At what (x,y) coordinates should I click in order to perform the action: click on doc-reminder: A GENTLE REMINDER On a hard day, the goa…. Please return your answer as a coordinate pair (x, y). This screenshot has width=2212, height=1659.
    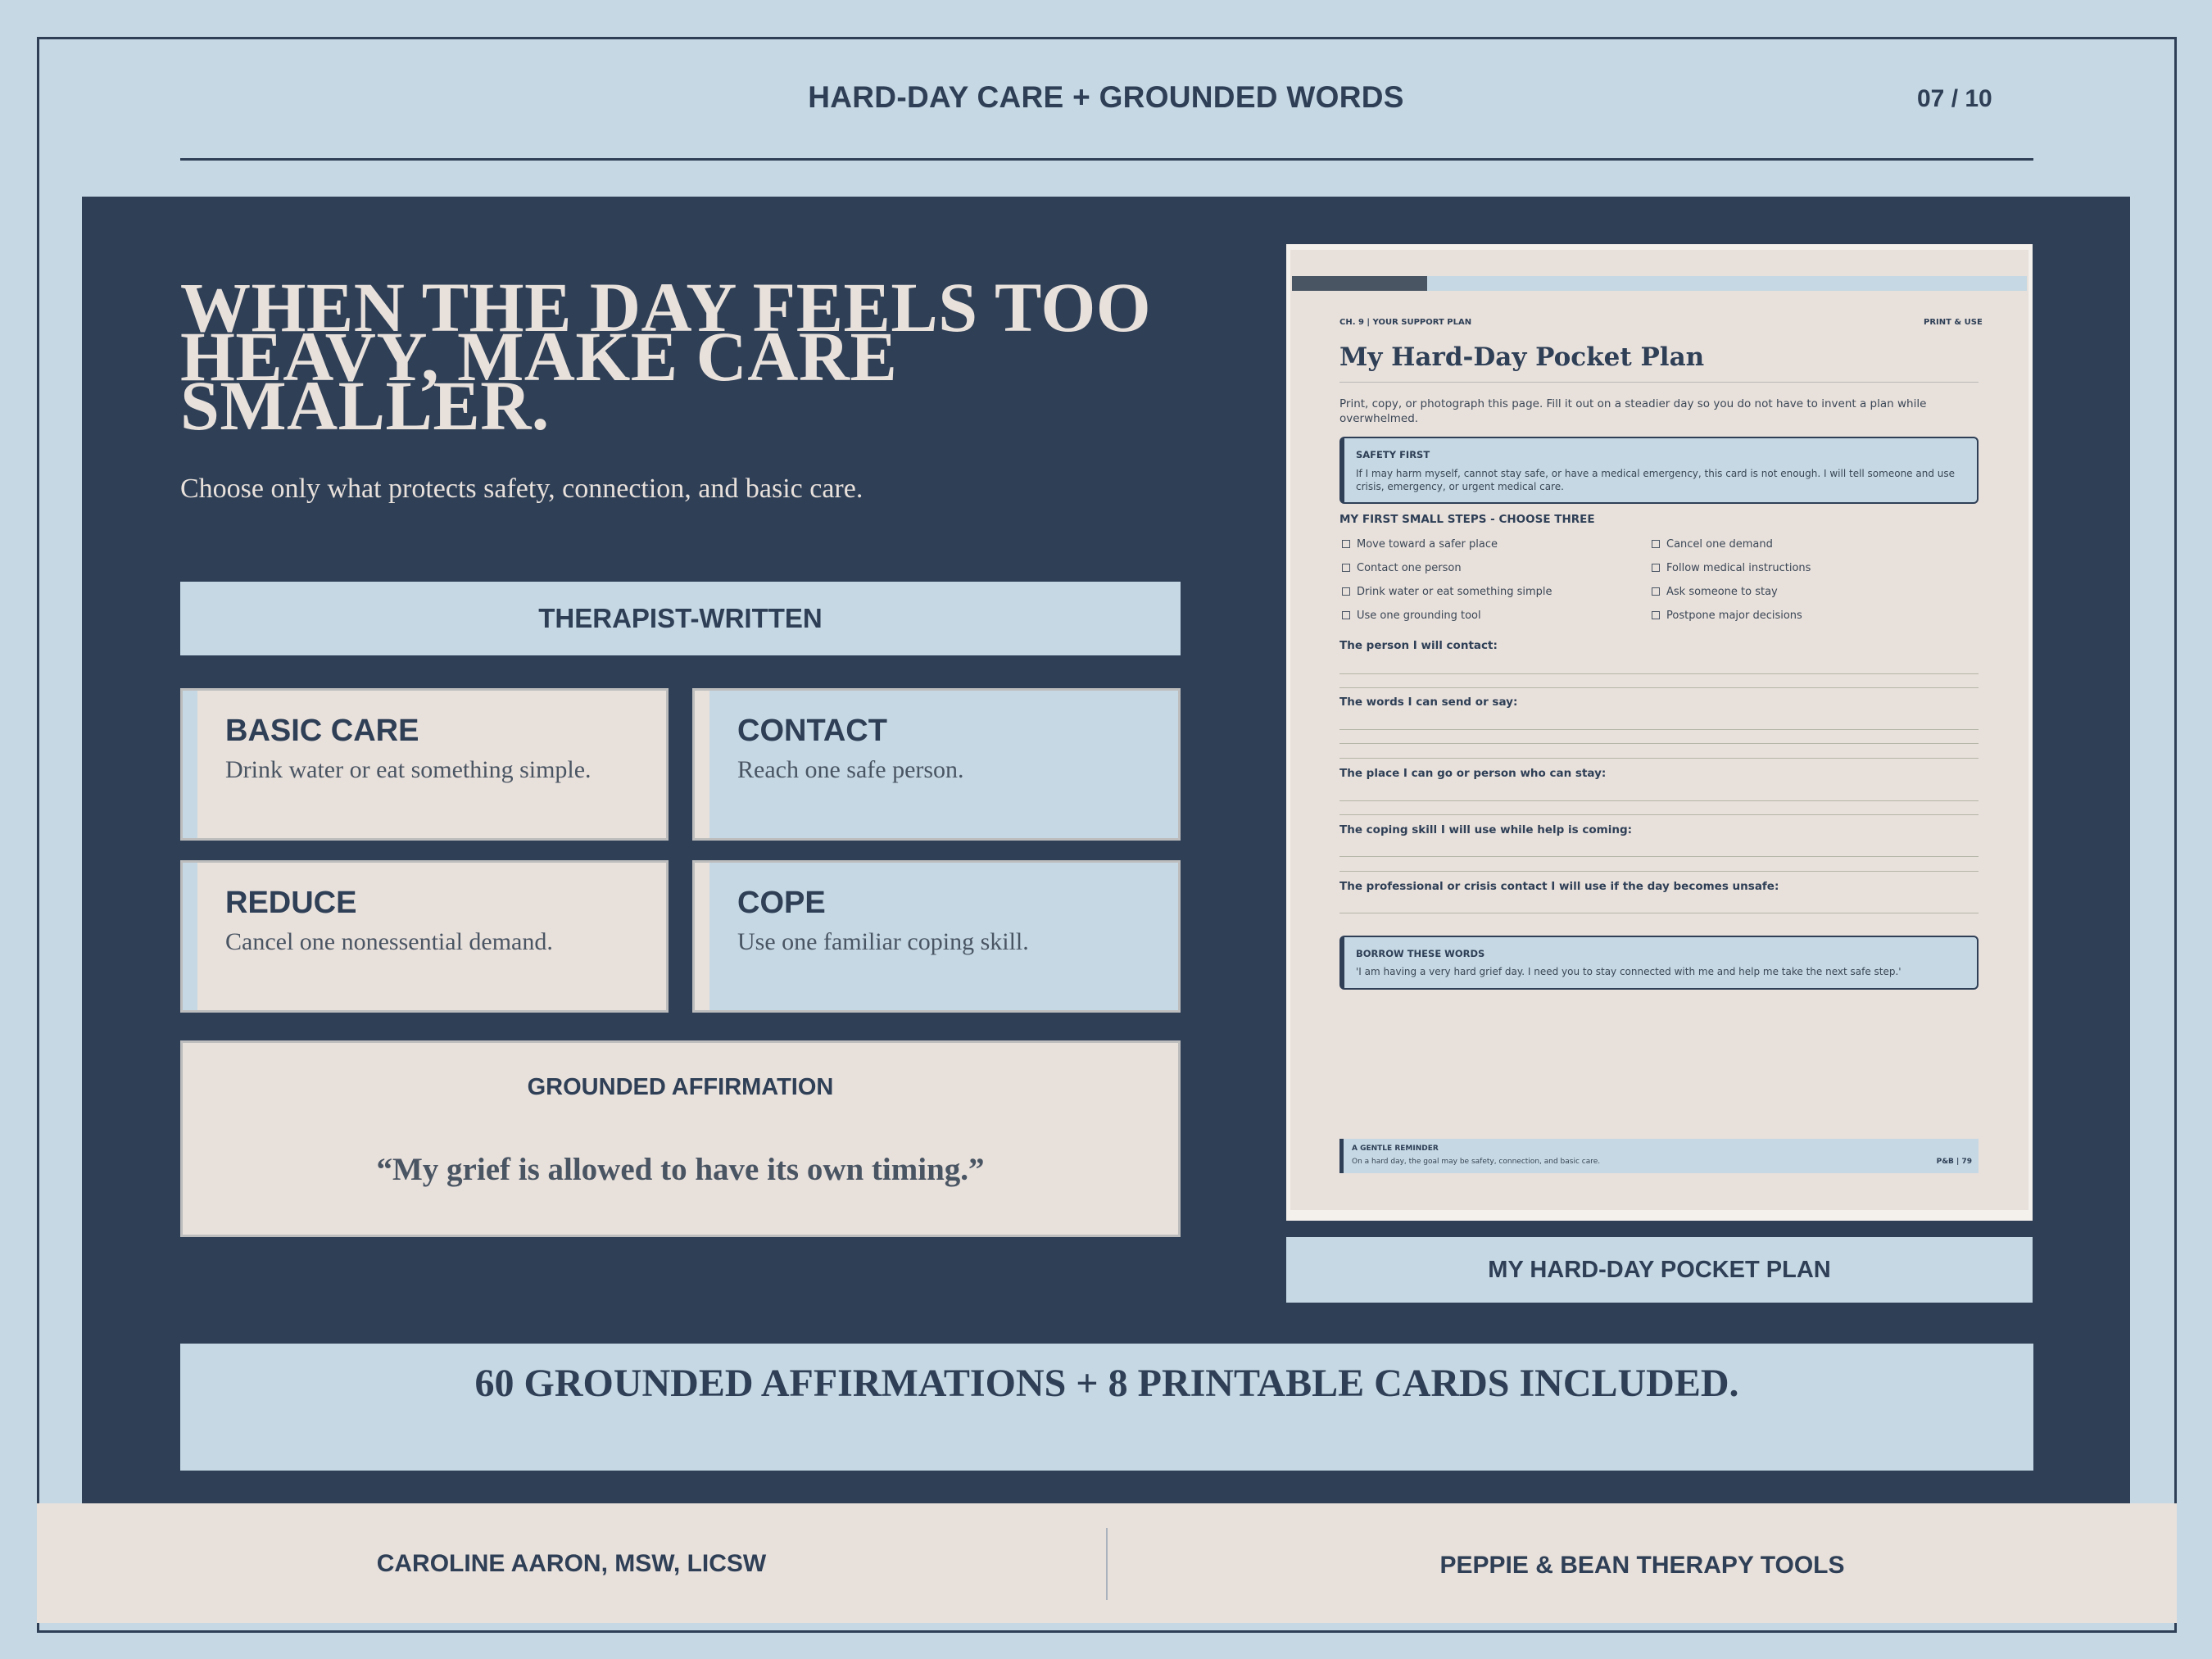
    Looking at the image, I should click on (1659, 1156).